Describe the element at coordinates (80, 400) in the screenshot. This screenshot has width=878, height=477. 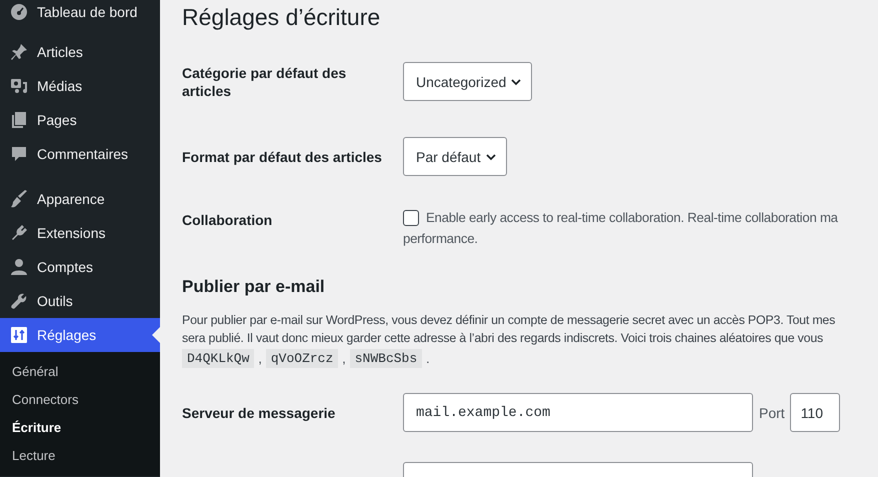
I see `submenu-item: Connectors` at that location.